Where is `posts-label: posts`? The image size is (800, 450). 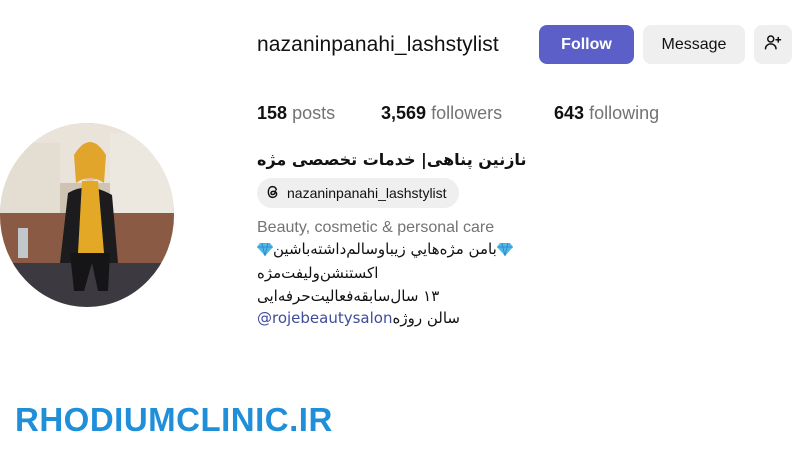 posts-label: posts is located at coordinates (314, 113).